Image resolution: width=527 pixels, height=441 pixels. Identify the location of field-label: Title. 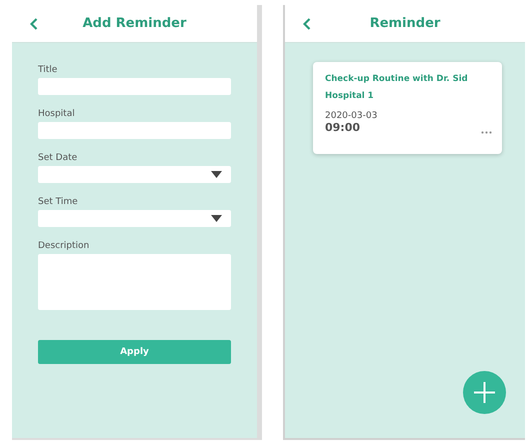
(48, 70).